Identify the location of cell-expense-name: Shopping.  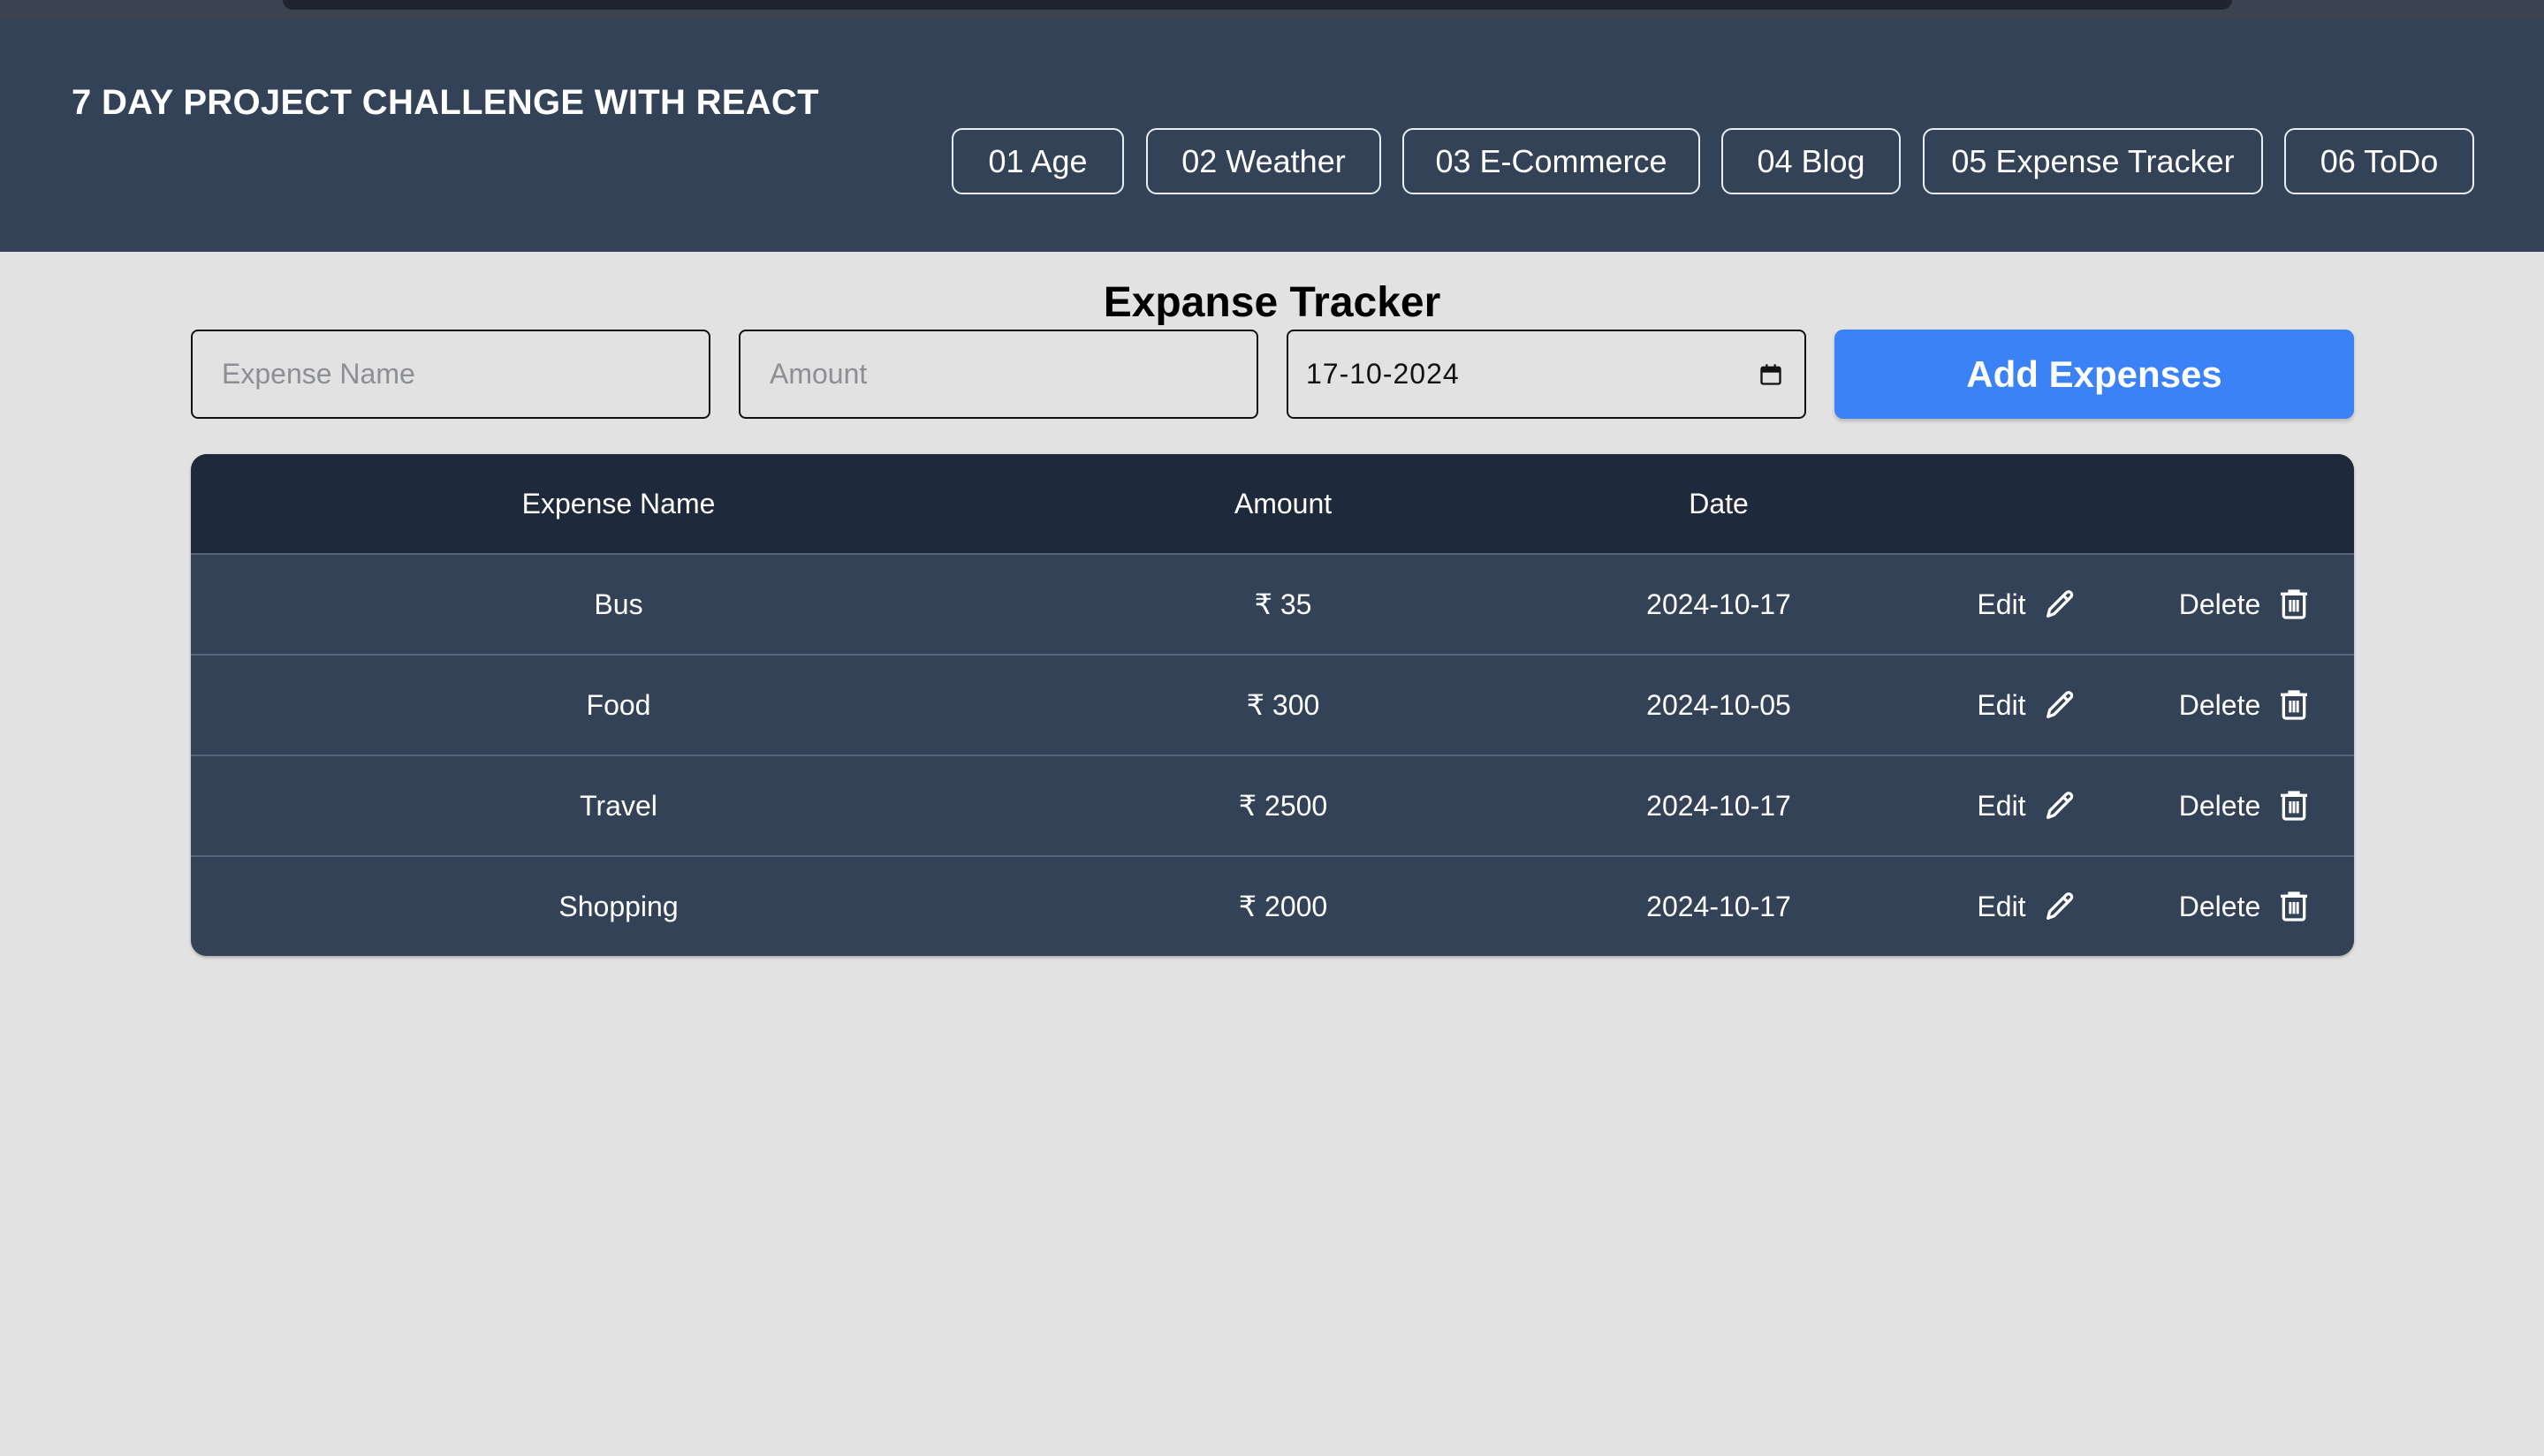
(618, 906).